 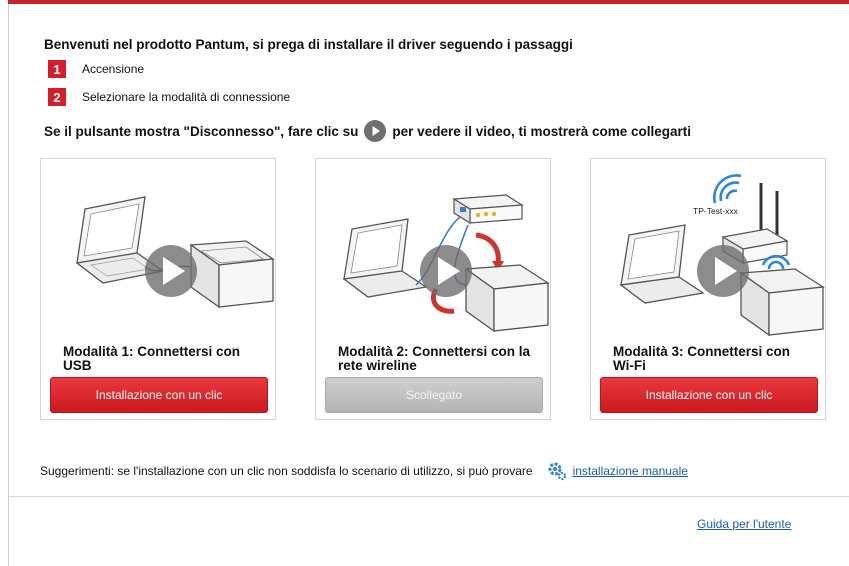 I want to click on step-1: 1 Accensione, so click(x=96, y=69).